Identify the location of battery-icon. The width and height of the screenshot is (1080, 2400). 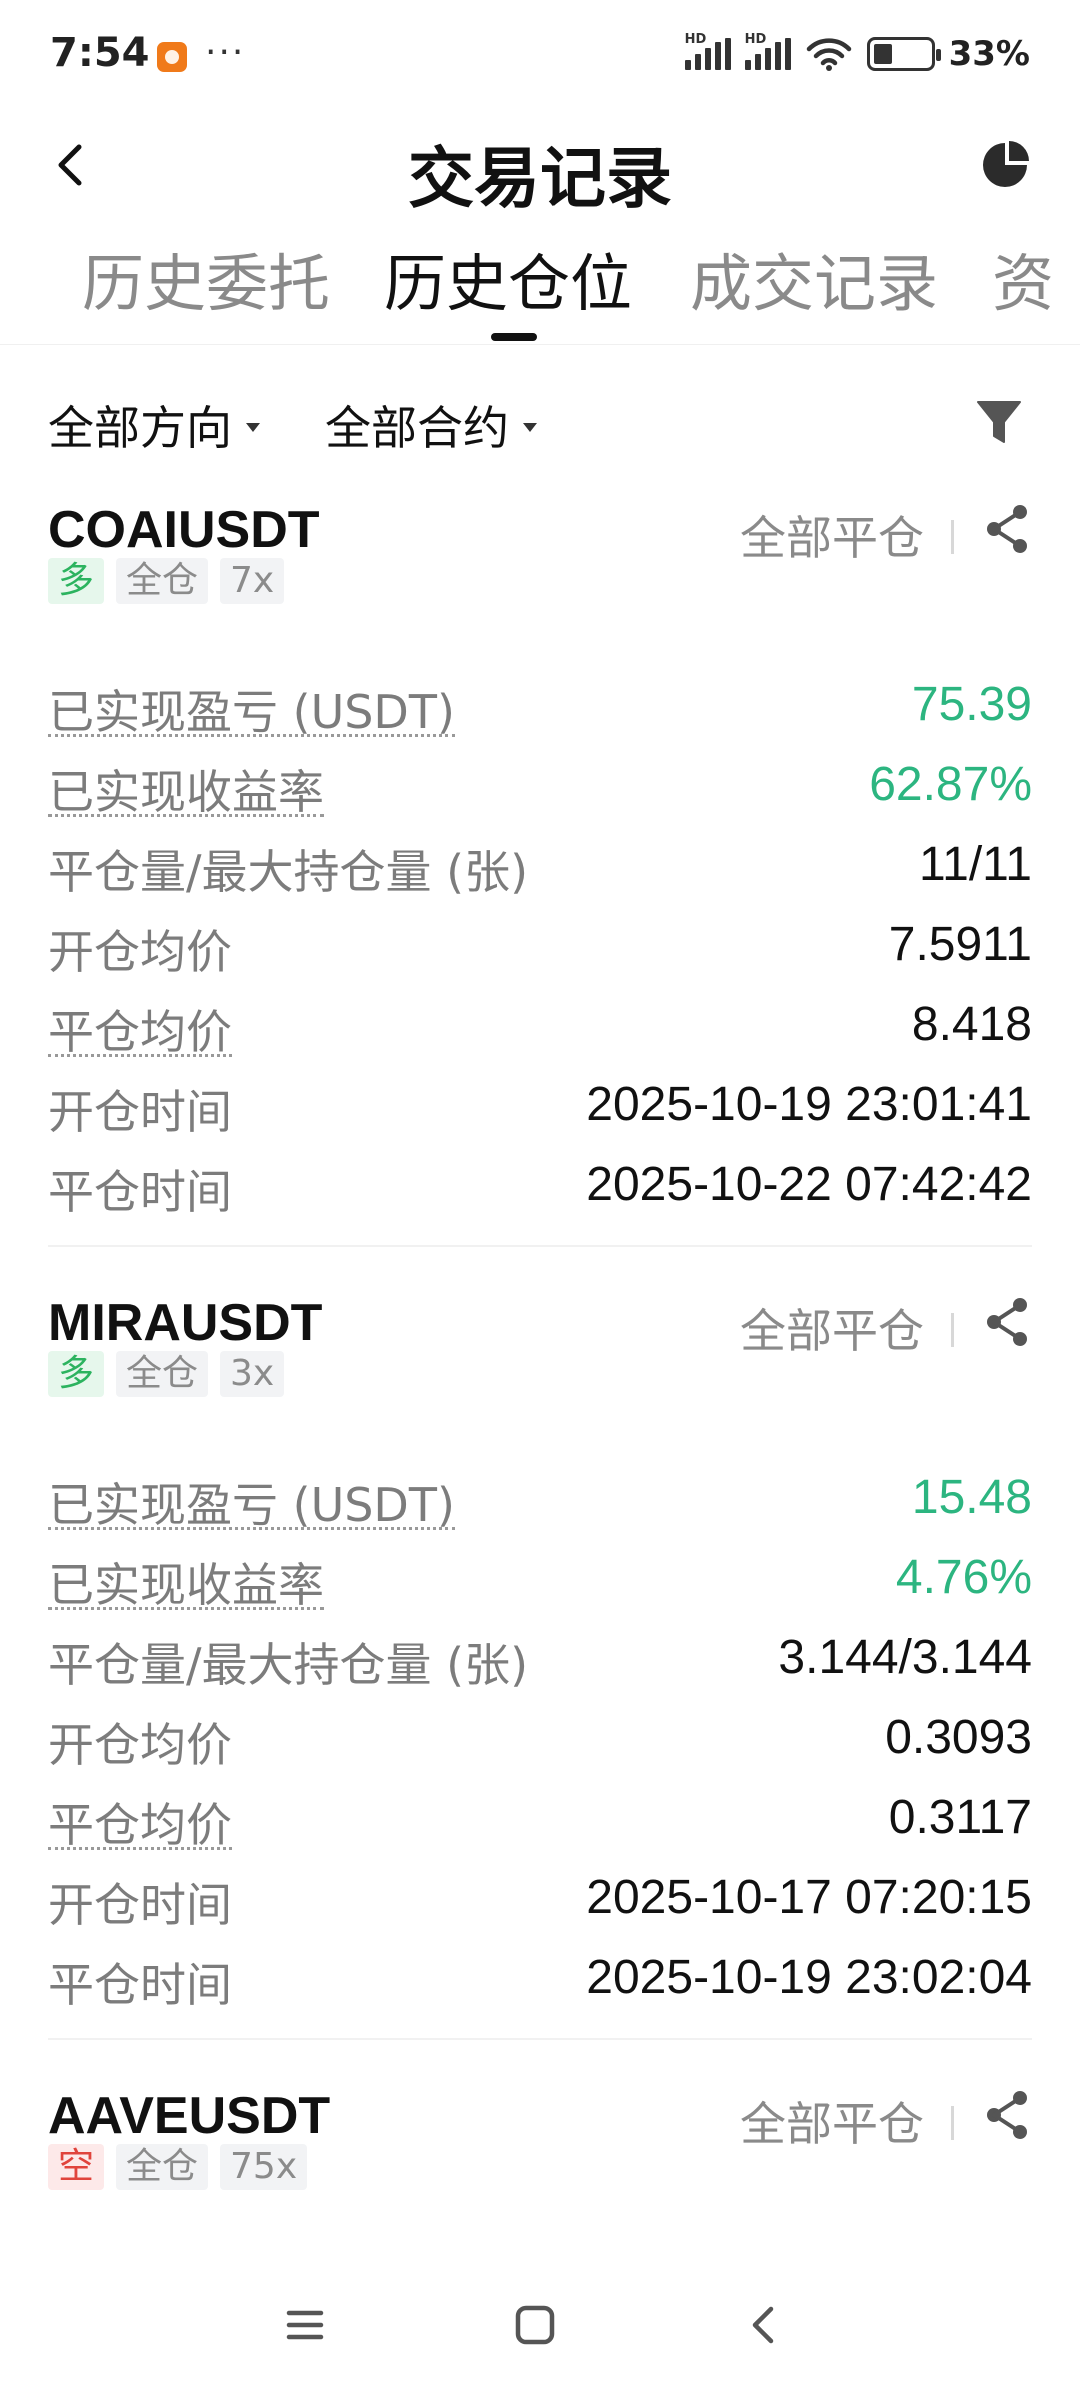
(903, 54).